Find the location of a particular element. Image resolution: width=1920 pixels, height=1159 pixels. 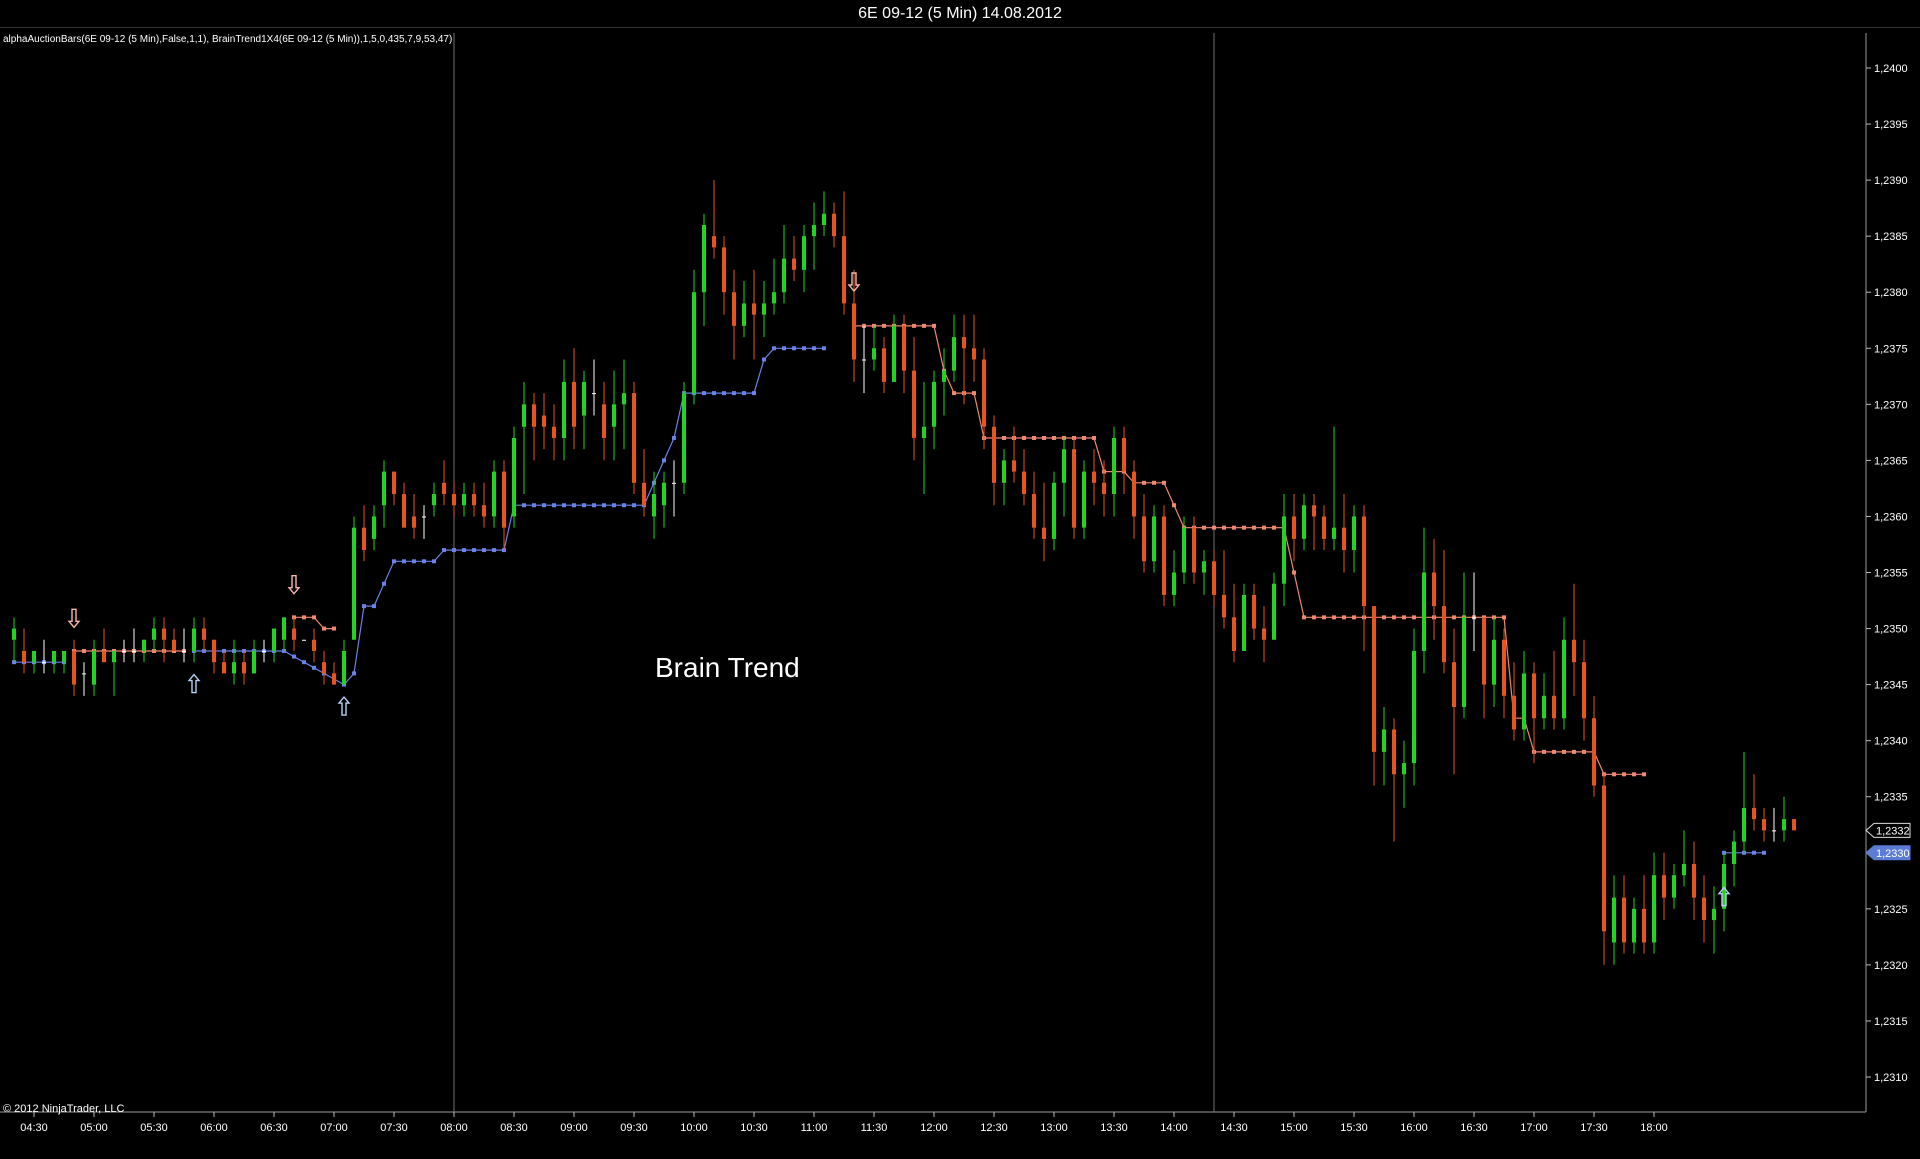

y-tick-label: 1,2315 is located at coordinates (1891, 1022).